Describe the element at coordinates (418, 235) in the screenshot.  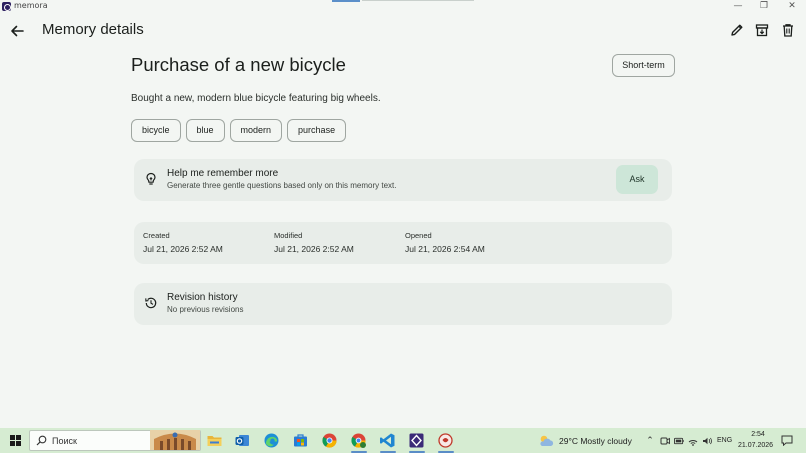
I see `opened-label: Opened` at that location.